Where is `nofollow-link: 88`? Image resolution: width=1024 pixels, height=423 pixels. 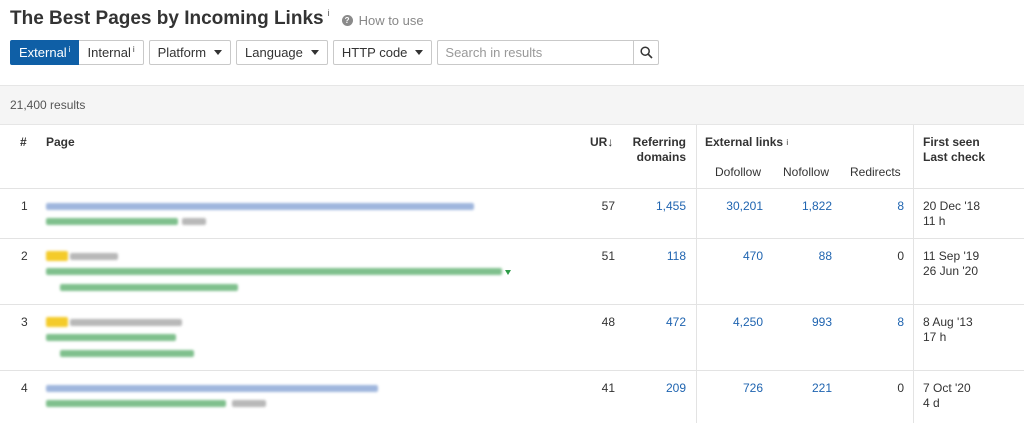 nofollow-link: 88 is located at coordinates (801, 256).